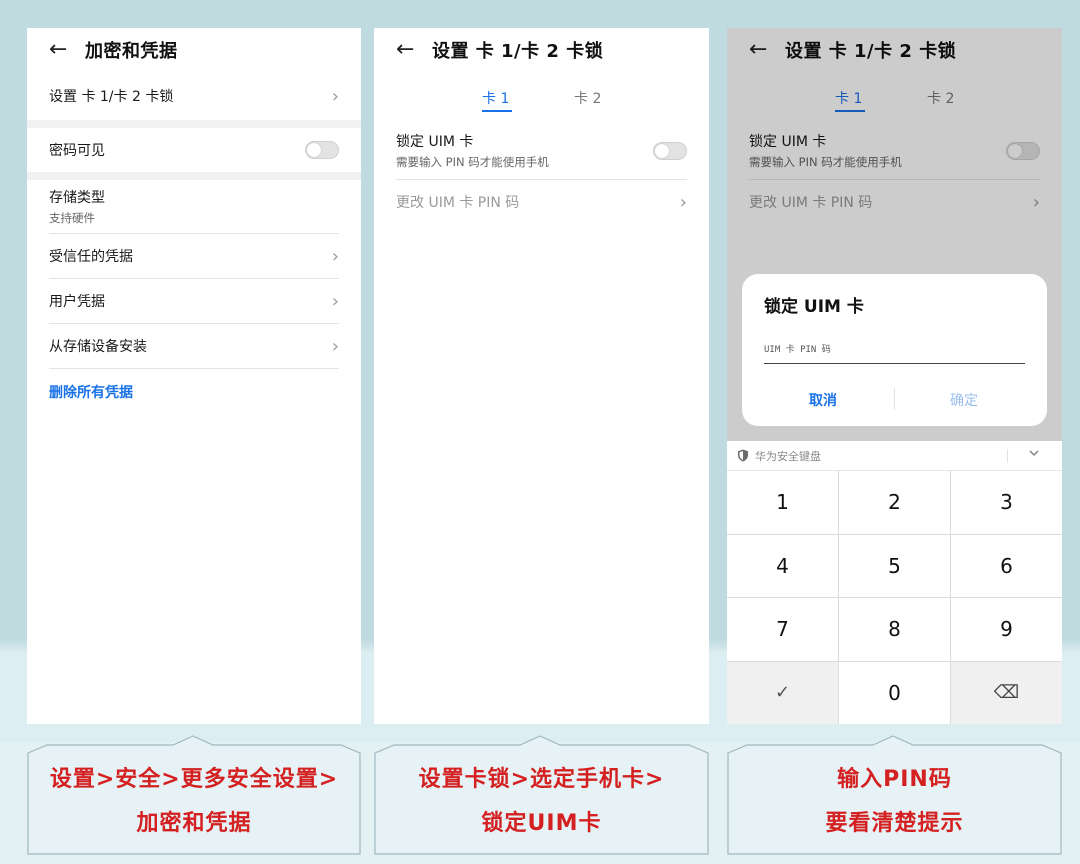  I want to click on caption-line-2: 要看清楚提示, so click(894, 823).